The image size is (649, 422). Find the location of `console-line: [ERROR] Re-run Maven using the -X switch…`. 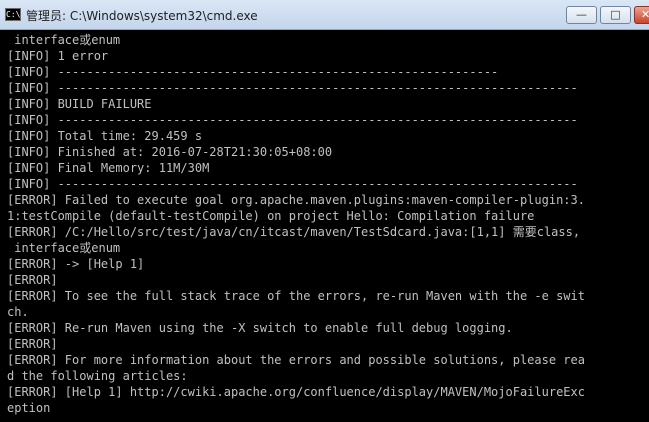

console-line: [ERROR] Re-run Maven using the -X switch… is located at coordinates (260, 328).